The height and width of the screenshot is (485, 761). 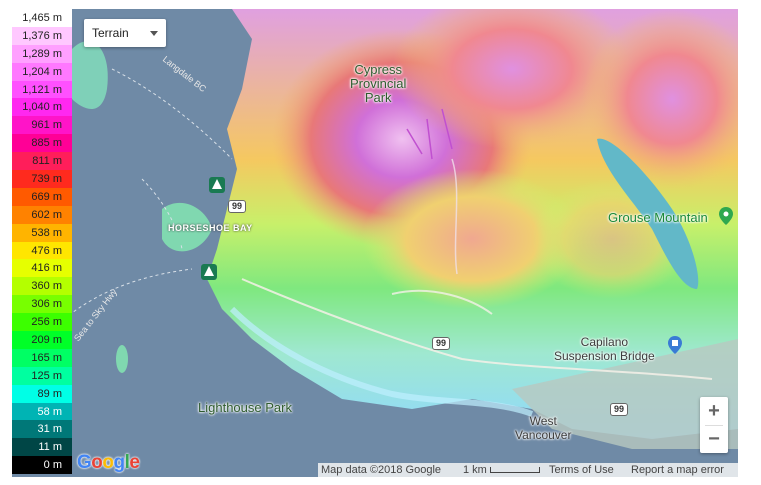 I want to click on legend-entry: 1,465 m, so click(x=42, y=18).